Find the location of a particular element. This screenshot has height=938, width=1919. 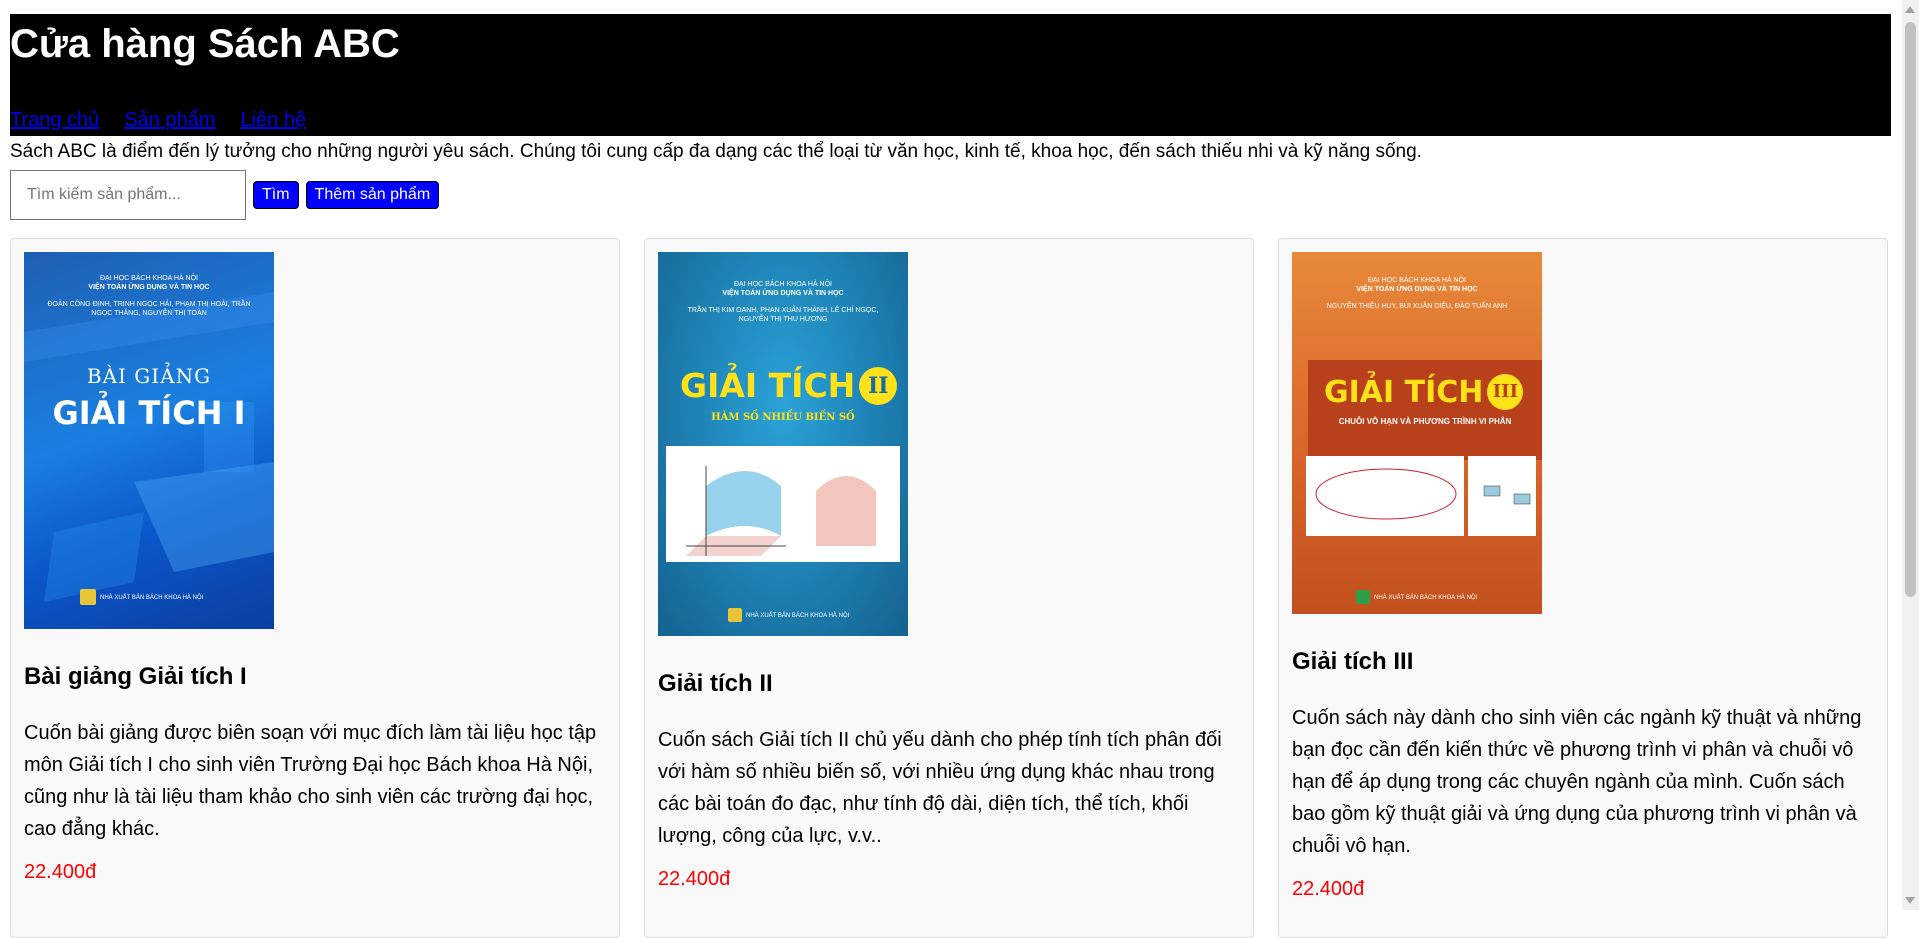

cover-subtitle: CHUỖI VÔ HẠN VÀ PHƯƠNG TRÌNH VI PHÂN is located at coordinates (1425, 421).